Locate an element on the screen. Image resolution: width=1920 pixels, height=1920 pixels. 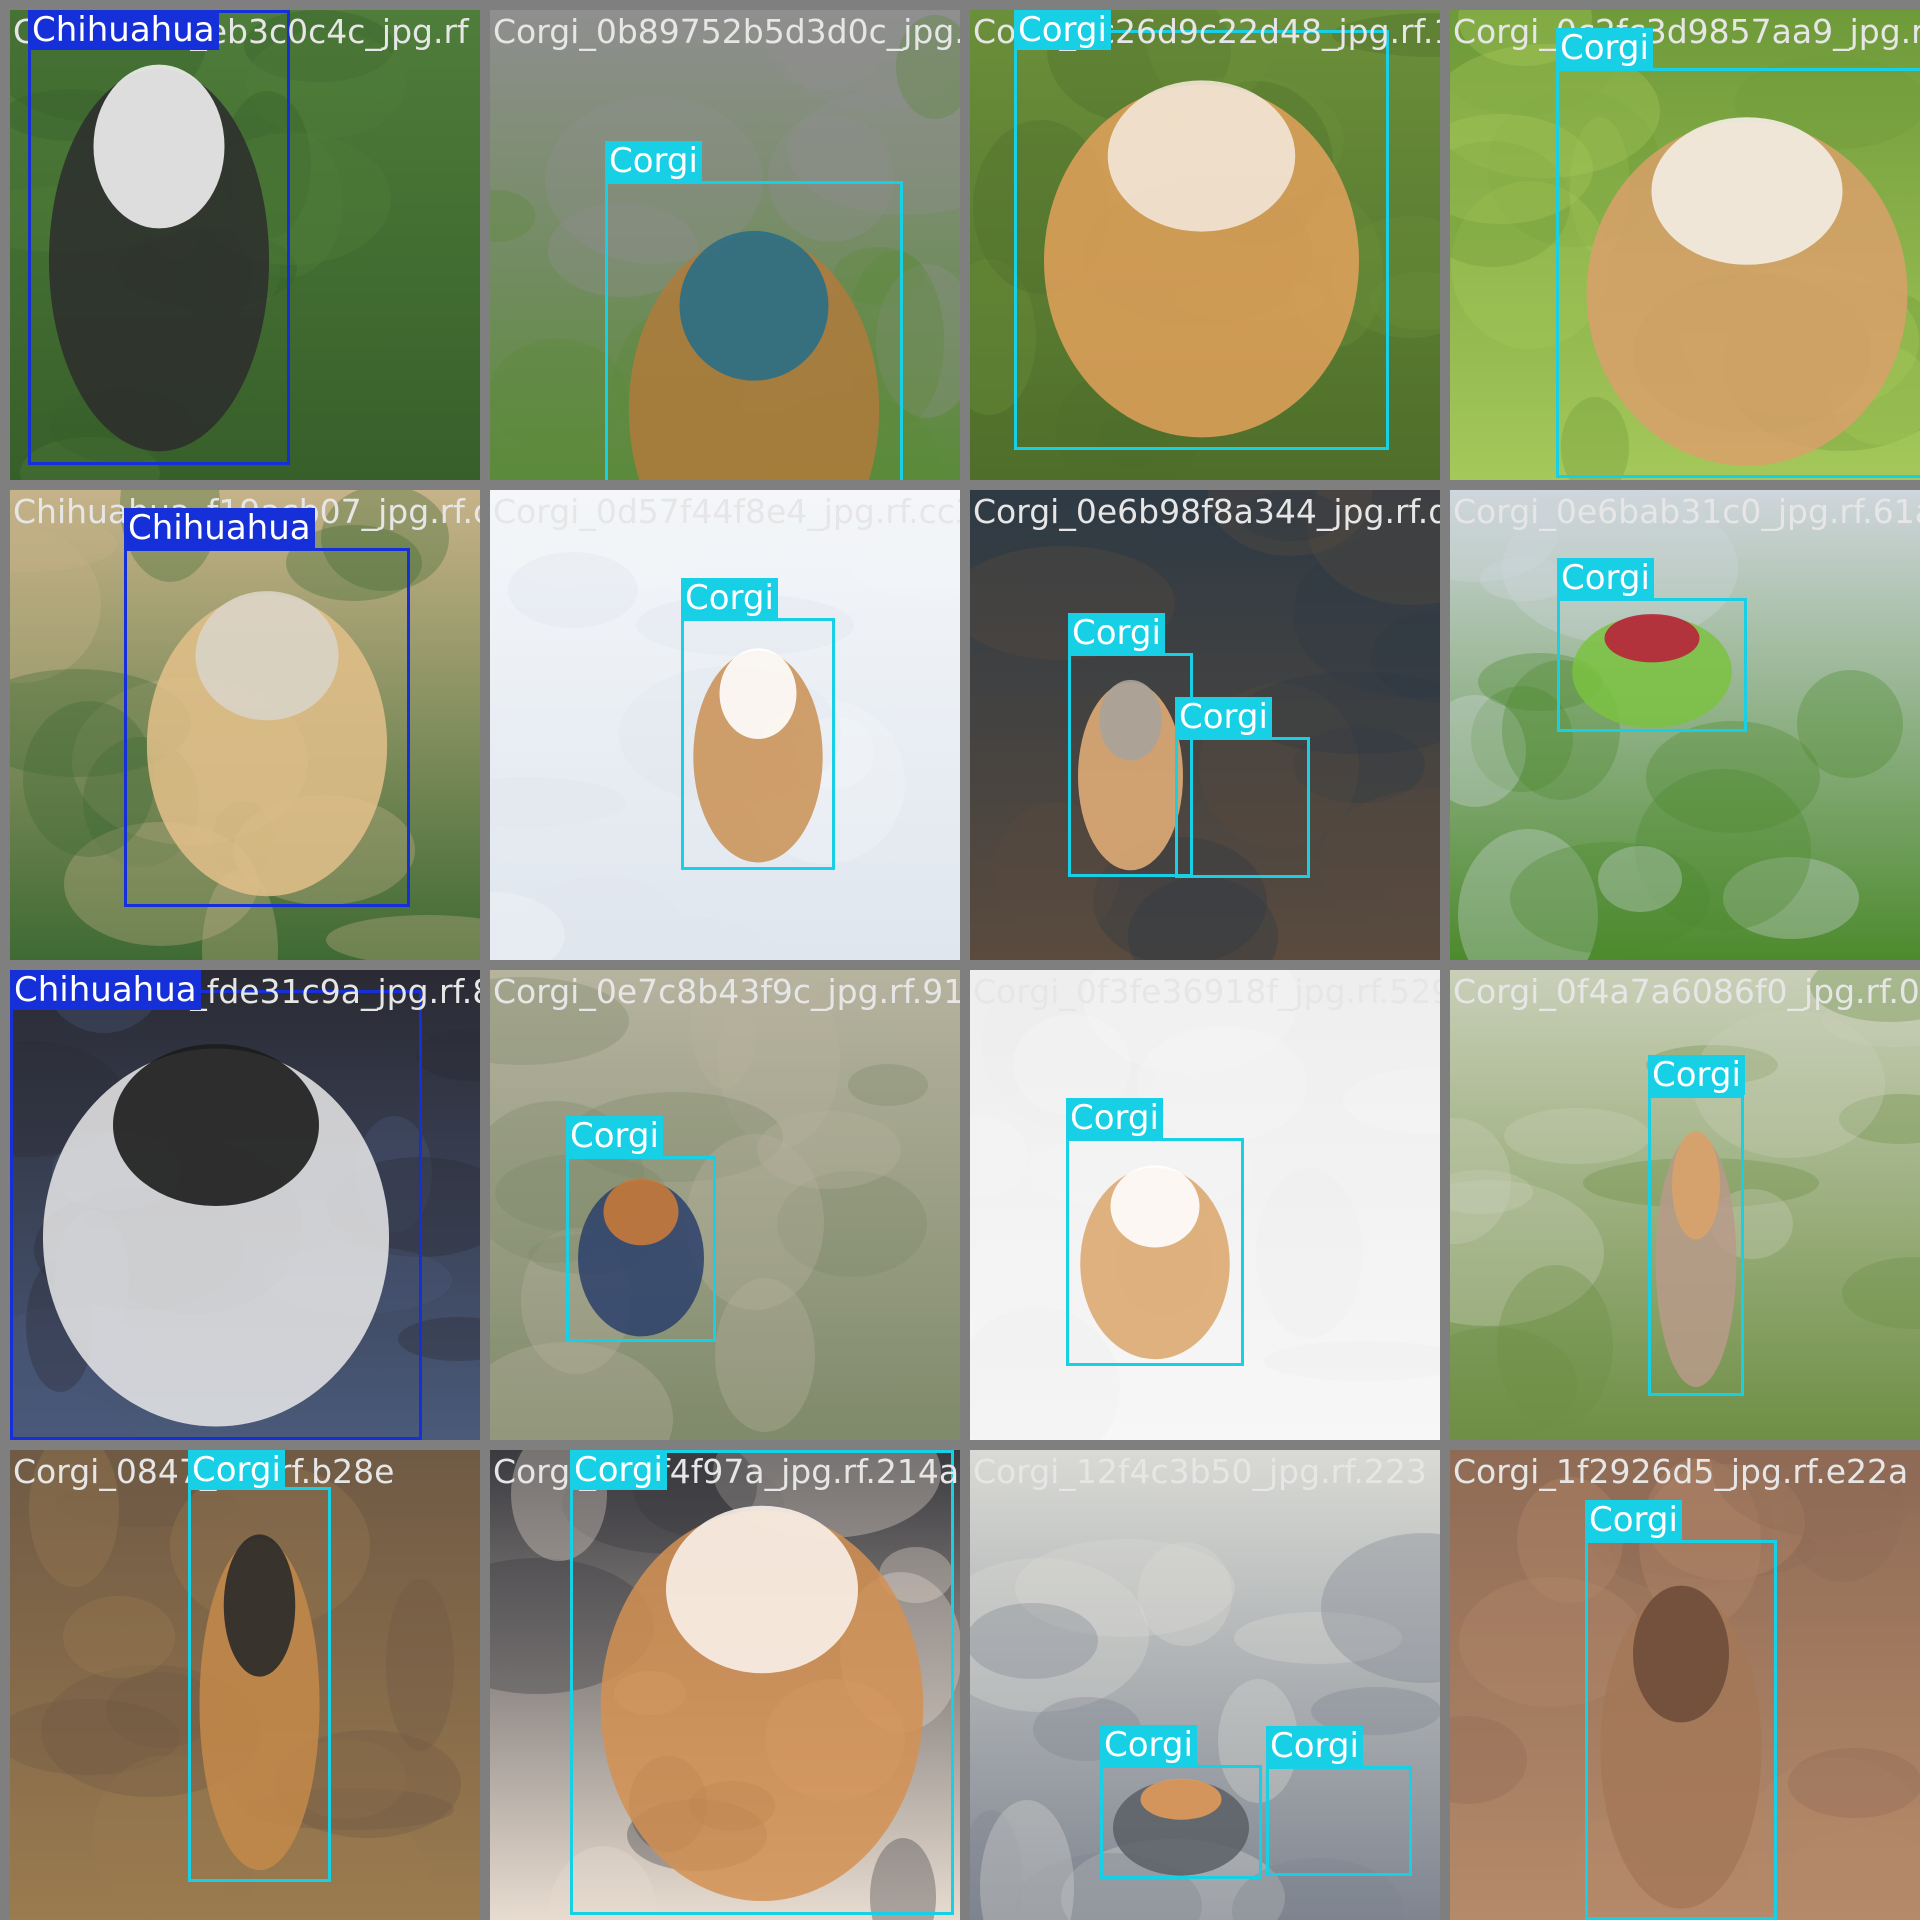
image-tile: Corgi_0f4a7a6086f0_jpg.rf.0 Corgi is located at coordinates (1685, 1205).